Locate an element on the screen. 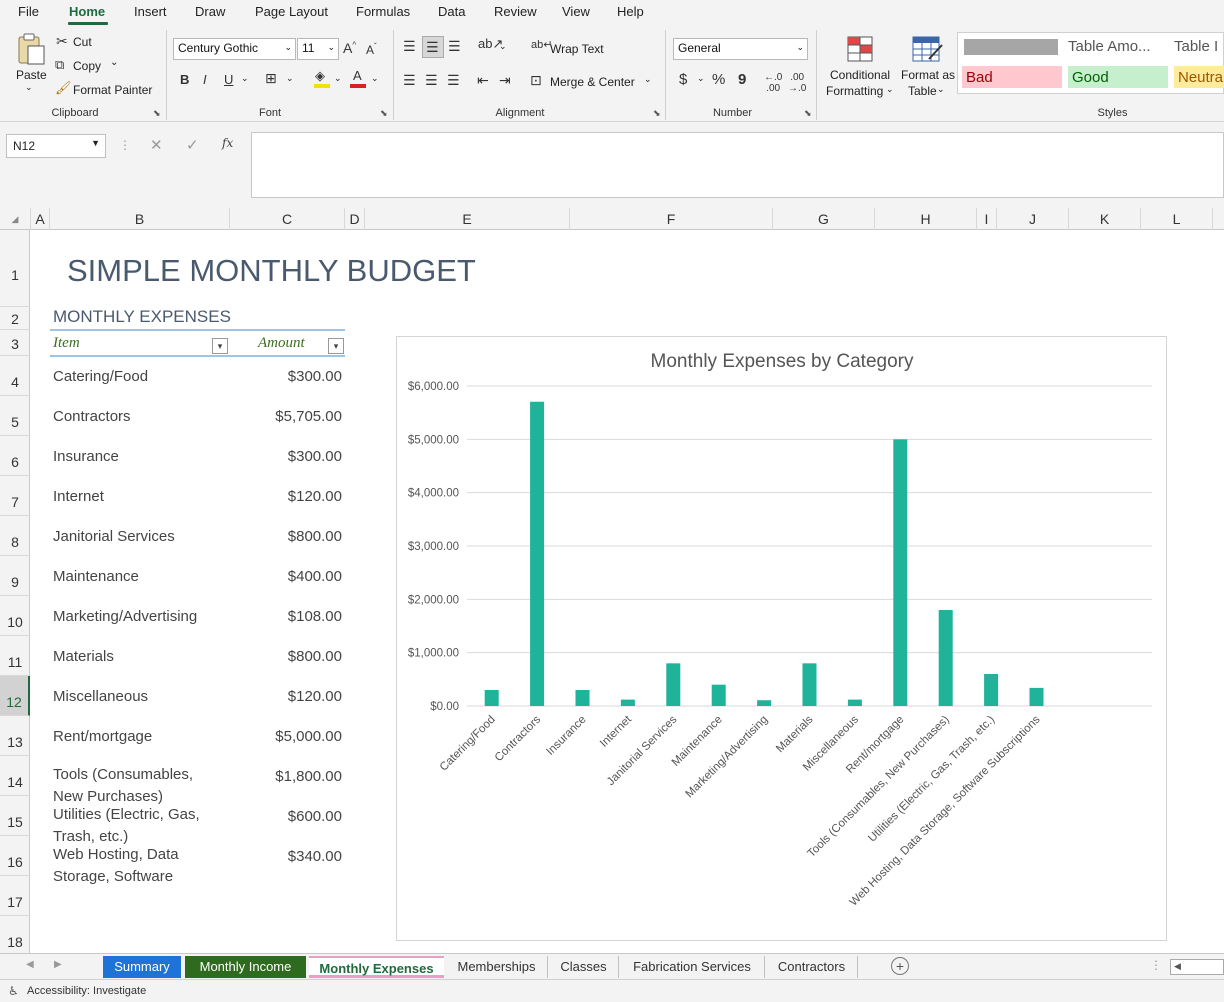 The width and height of the screenshot is (1224, 1002). accessibility-icon: ♿ is located at coordinates (13, 991).